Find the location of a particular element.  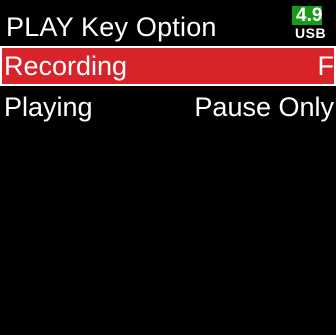

menu-item-label: Recording is located at coordinates (66, 66).